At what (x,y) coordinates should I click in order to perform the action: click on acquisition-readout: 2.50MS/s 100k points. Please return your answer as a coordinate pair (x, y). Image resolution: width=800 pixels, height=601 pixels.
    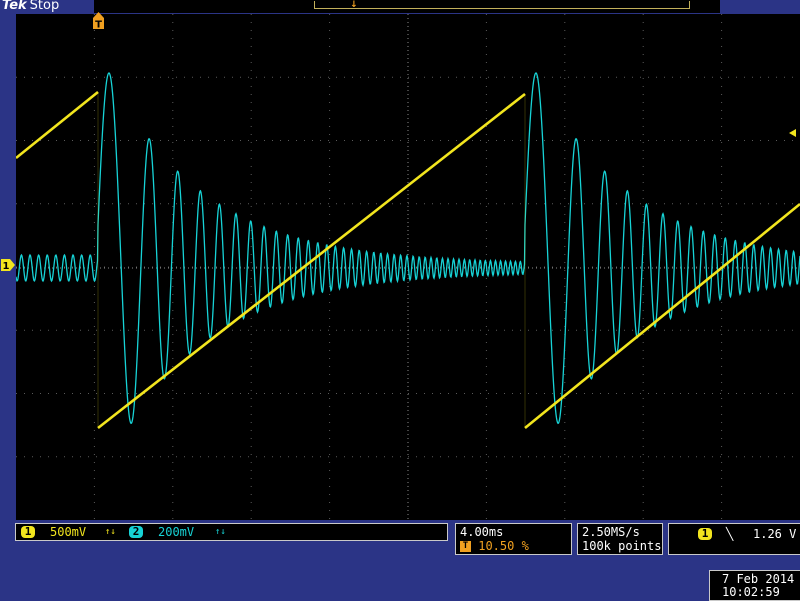
    Looking at the image, I should click on (620, 539).